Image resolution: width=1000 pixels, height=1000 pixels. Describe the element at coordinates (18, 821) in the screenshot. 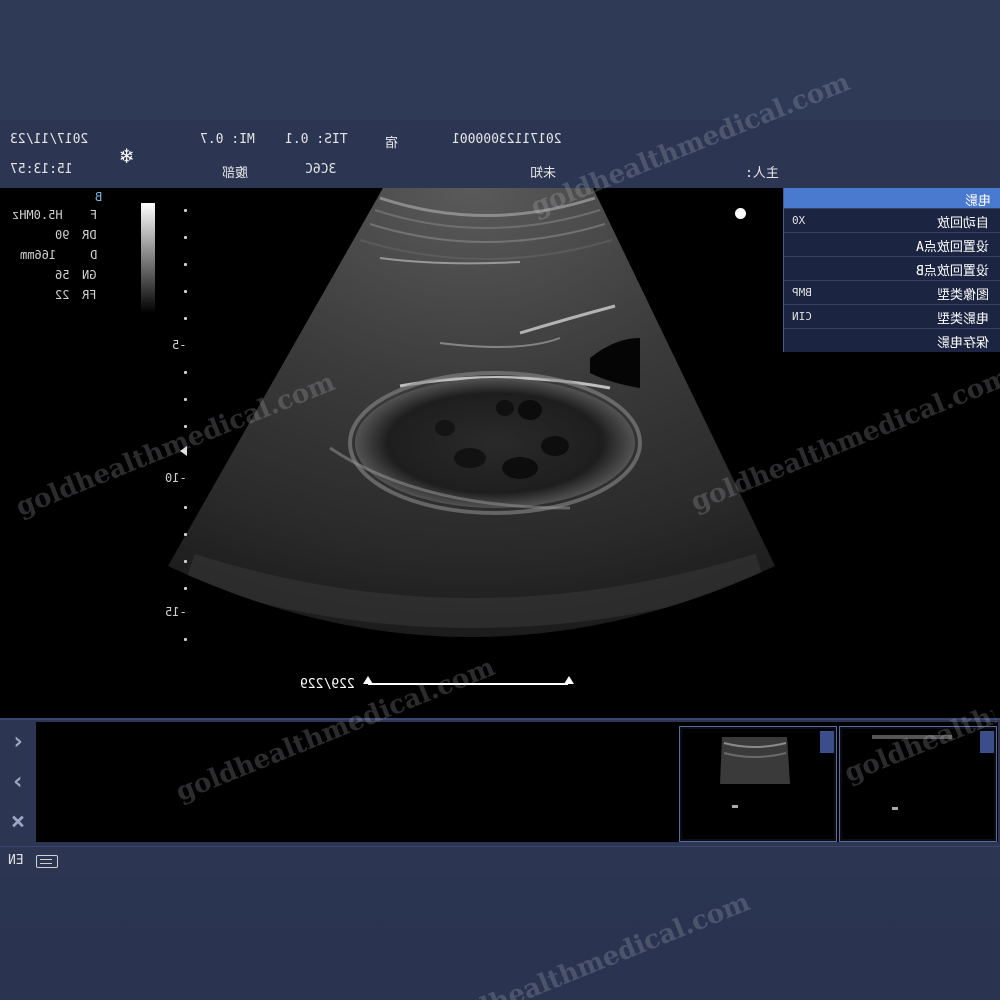

I see `close-icon: ×` at that location.